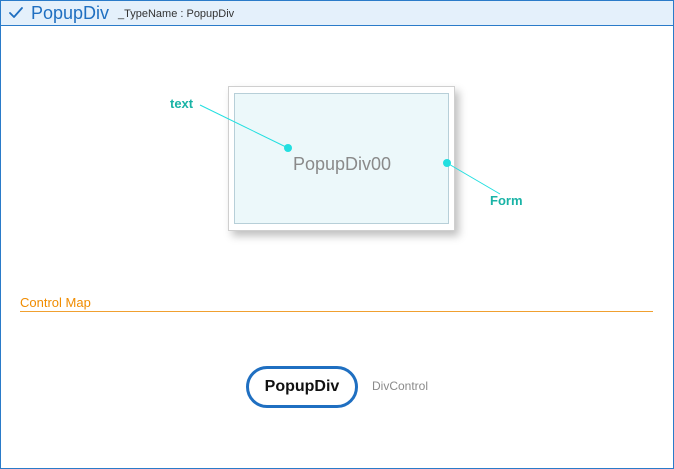 The width and height of the screenshot is (674, 469). I want to click on title-bar: PopupDiv _TypeName : PopupDiv, so click(337, 13).